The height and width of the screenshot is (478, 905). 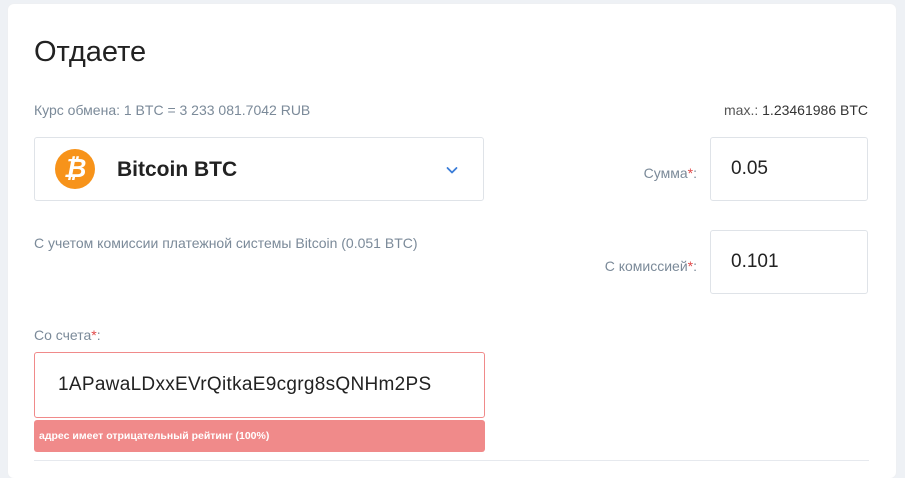 What do you see at coordinates (451, 460) in the screenshot?
I see `divider` at bounding box center [451, 460].